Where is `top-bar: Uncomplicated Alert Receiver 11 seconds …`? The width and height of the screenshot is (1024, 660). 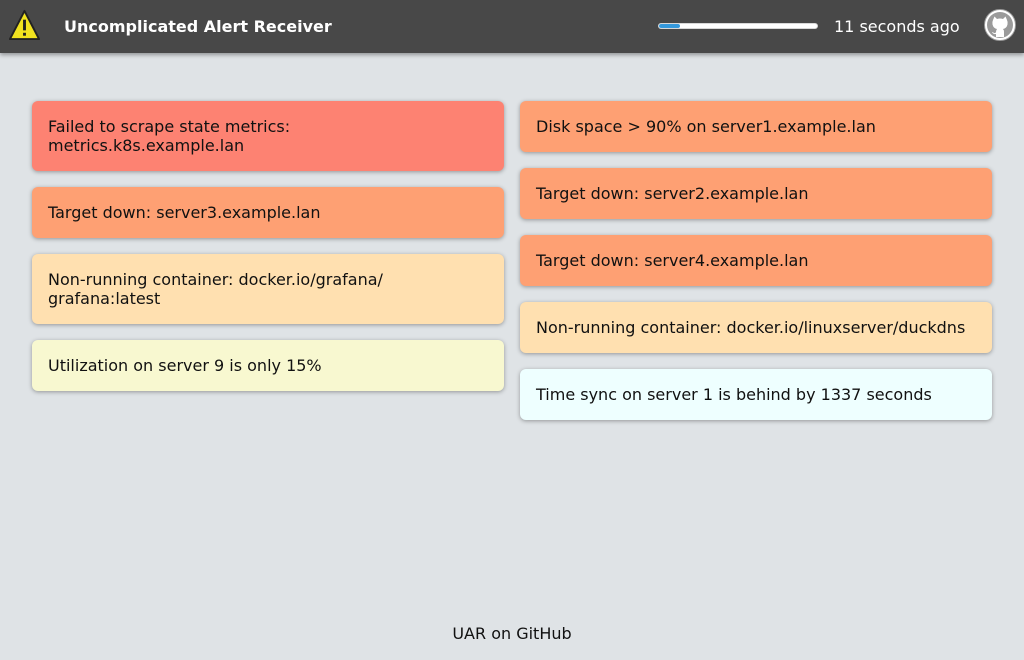
top-bar: Uncomplicated Alert Receiver 11 seconds … is located at coordinates (512, 26).